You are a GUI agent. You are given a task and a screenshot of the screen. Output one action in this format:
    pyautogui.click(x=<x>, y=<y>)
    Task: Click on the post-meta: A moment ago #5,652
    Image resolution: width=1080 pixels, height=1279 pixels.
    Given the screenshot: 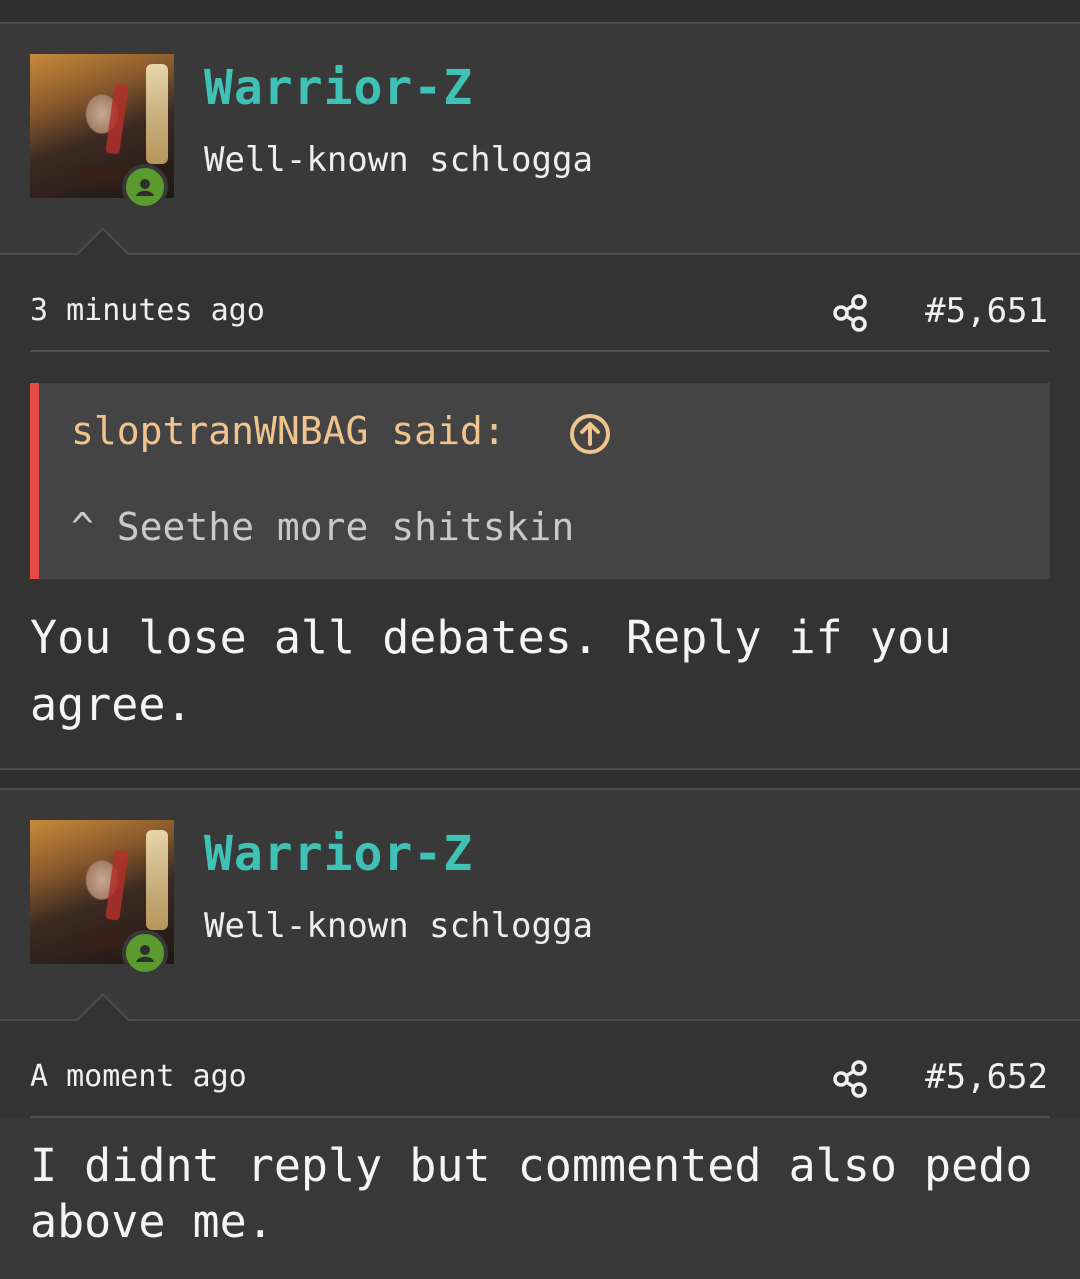 What is the action you would take?
    pyautogui.click(x=540, y=1069)
    